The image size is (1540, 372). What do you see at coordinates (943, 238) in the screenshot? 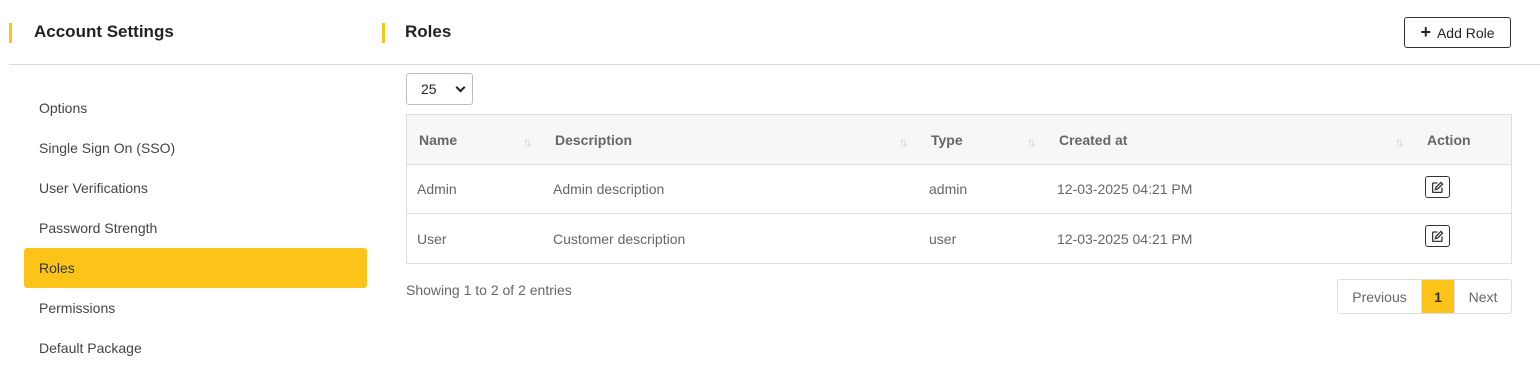
I see `cell-type: user` at bounding box center [943, 238].